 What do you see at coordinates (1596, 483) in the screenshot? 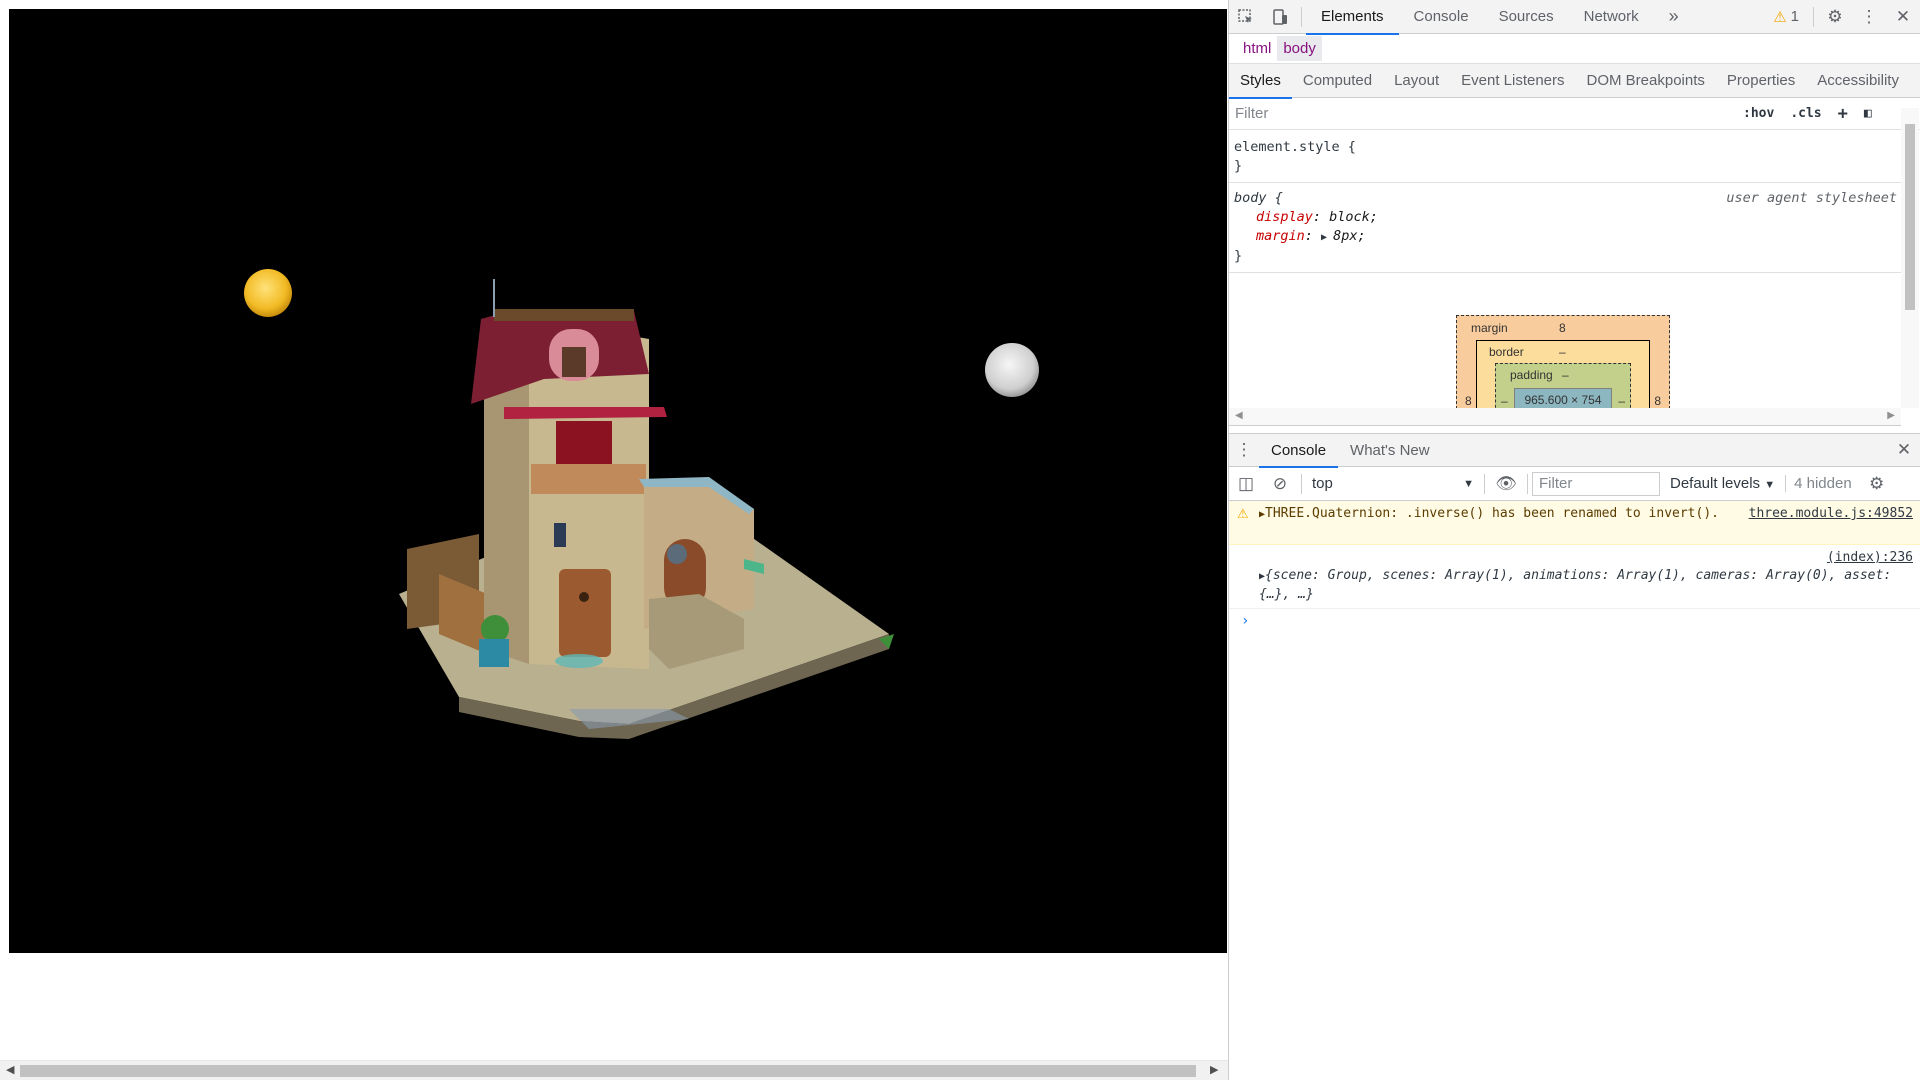
I see `console-filter-input` at bounding box center [1596, 483].